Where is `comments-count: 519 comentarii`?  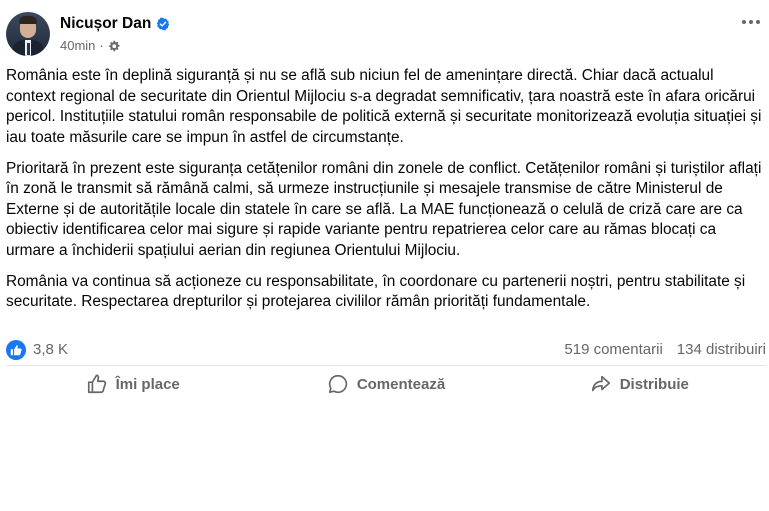 comments-count: 519 comentarii is located at coordinates (613, 350).